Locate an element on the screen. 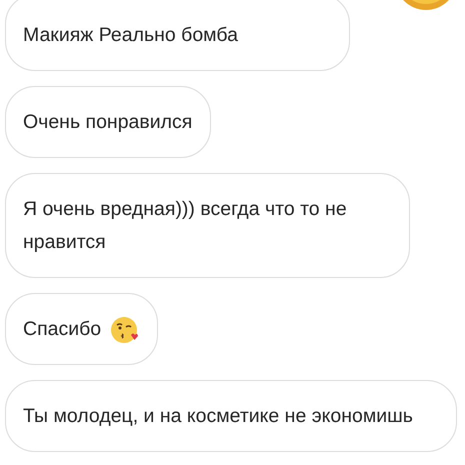 This screenshot has width=465, height=465. message-text: Спасибо is located at coordinates (62, 329).